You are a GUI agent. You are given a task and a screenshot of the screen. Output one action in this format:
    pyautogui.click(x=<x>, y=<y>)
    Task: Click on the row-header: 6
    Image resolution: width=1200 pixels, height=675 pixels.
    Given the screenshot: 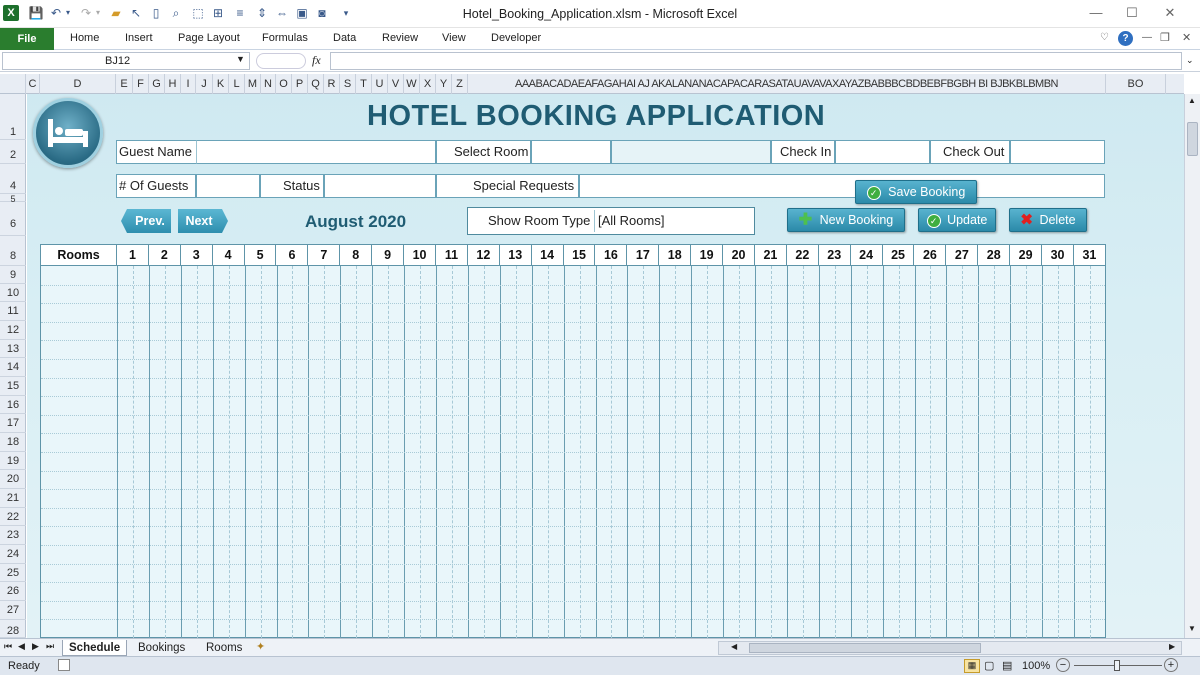 What is the action you would take?
    pyautogui.click(x=13, y=219)
    